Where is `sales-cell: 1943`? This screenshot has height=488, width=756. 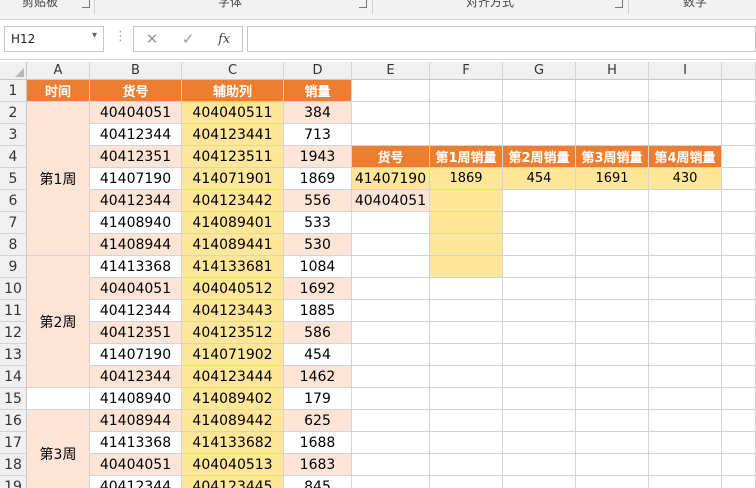 sales-cell: 1943 is located at coordinates (318, 157).